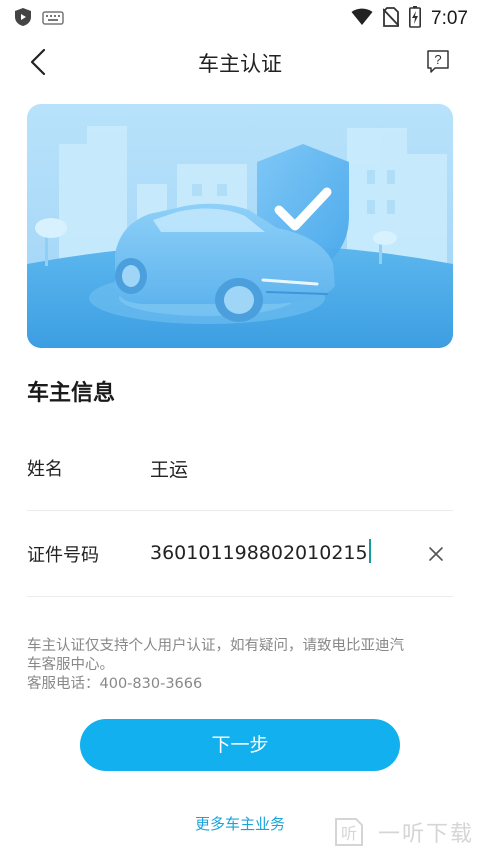 This screenshot has width=480, height=853. Describe the element at coordinates (169, 470) in the screenshot. I see `name-value: 王运` at that location.